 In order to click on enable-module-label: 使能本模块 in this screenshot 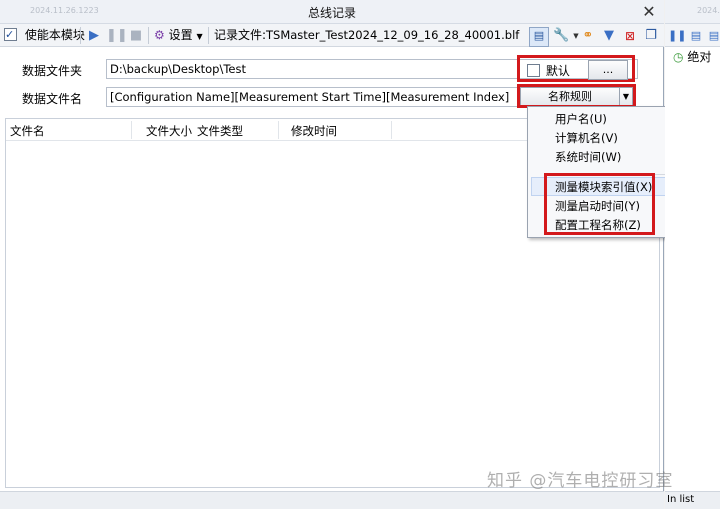, I will do `click(54, 35)`.